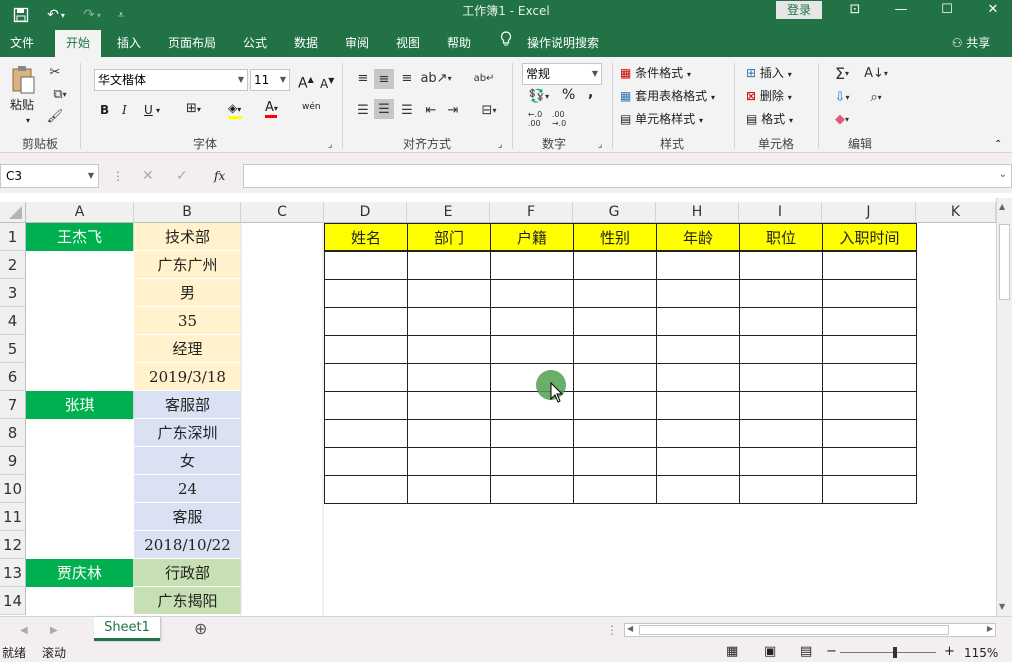  I want to click on table-header-cell: 职位, so click(781, 237).